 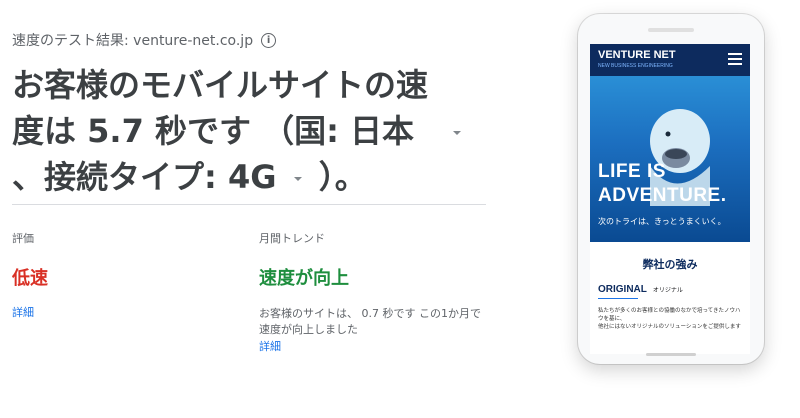 What do you see at coordinates (370, 321) in the screenshot?
I see `trend-description: お客様のサイトは、 0.7 秒です この1か月で速度が向上しました` at bounding box center [370, 321].